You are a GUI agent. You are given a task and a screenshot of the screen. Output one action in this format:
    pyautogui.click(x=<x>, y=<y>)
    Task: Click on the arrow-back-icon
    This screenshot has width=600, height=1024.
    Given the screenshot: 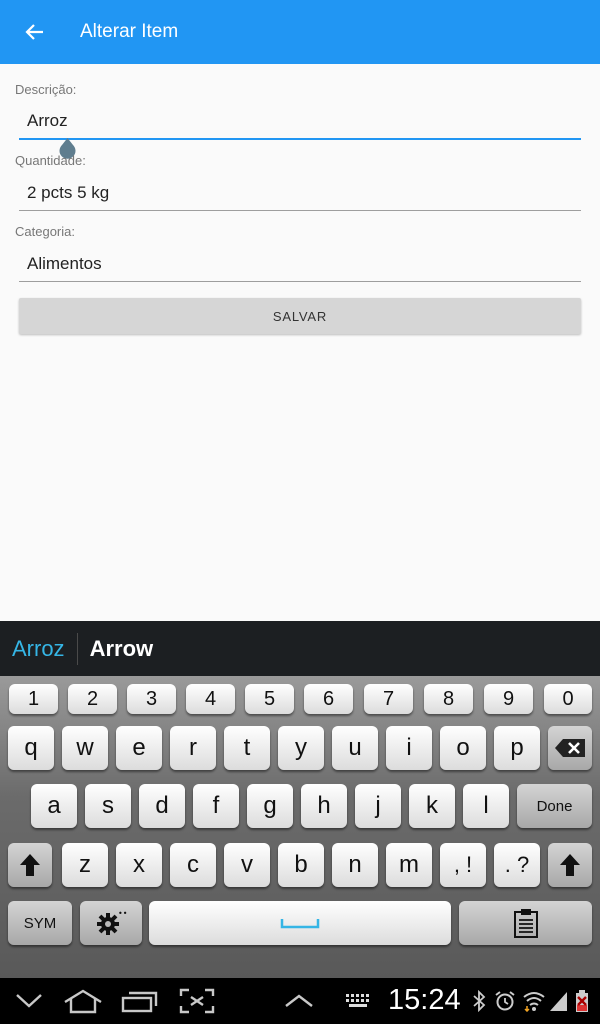 What is the action you would take?
    pyautogui.click(x=34, y=32)
    